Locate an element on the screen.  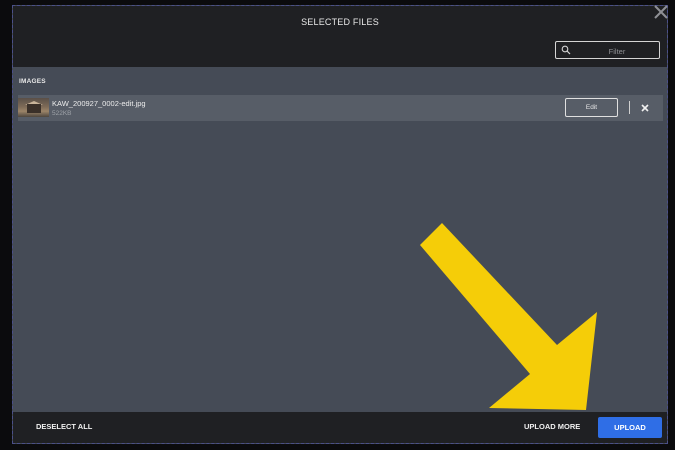
deselect-all-button: DESELECT ALL is located at coordinates (64, 426).